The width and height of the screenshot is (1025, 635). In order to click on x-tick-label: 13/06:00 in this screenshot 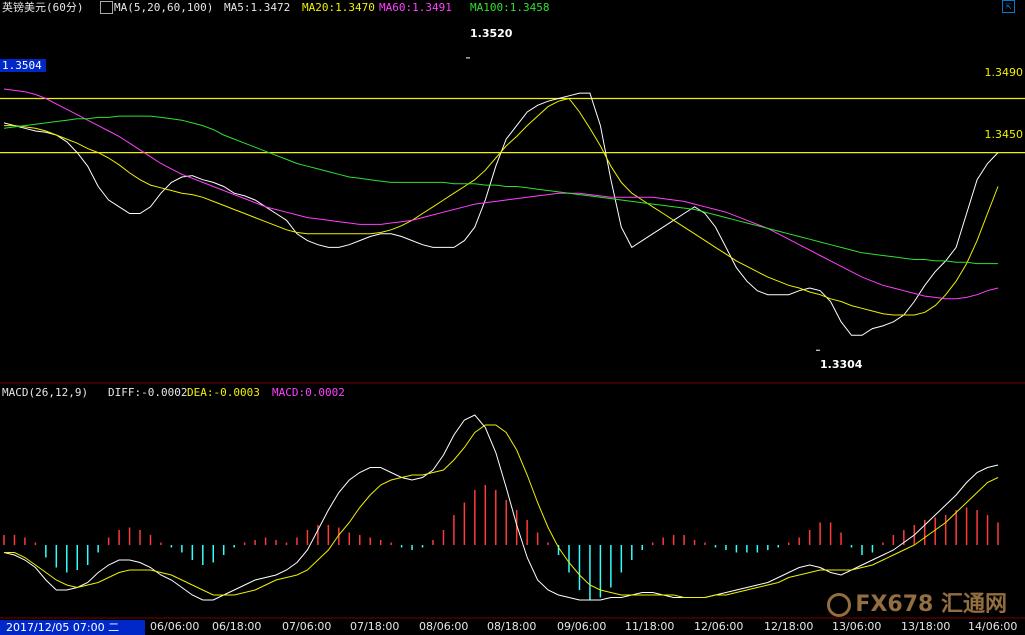, I will do `click(857, 626)`.